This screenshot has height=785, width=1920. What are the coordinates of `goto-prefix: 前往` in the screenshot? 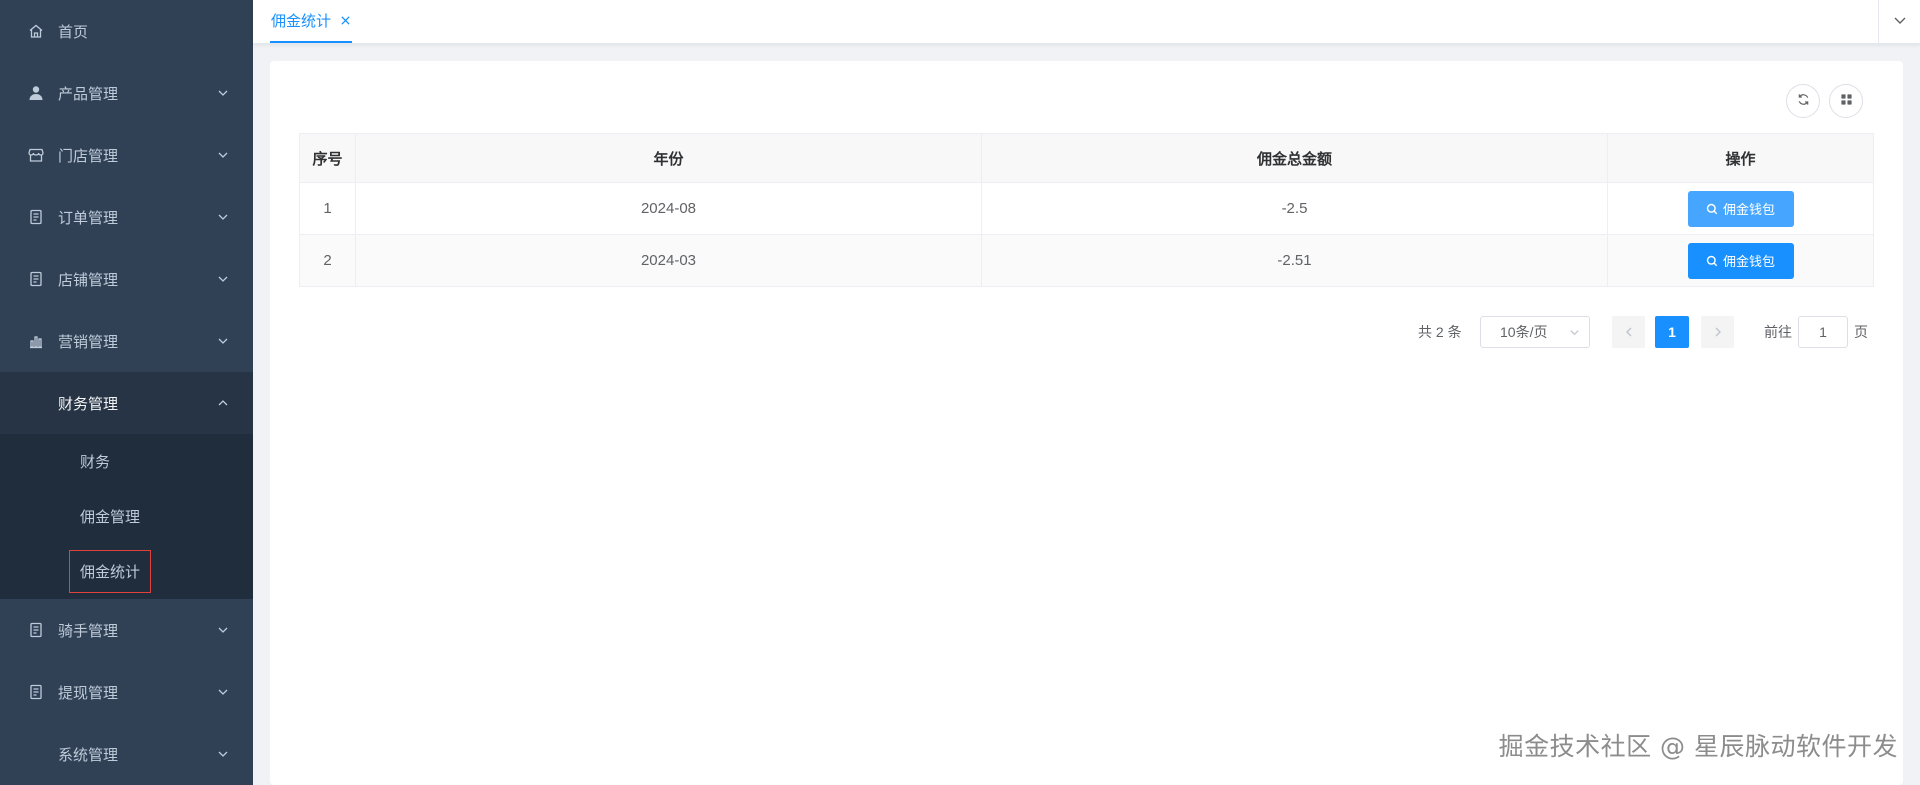 It's located at (1778, 332).